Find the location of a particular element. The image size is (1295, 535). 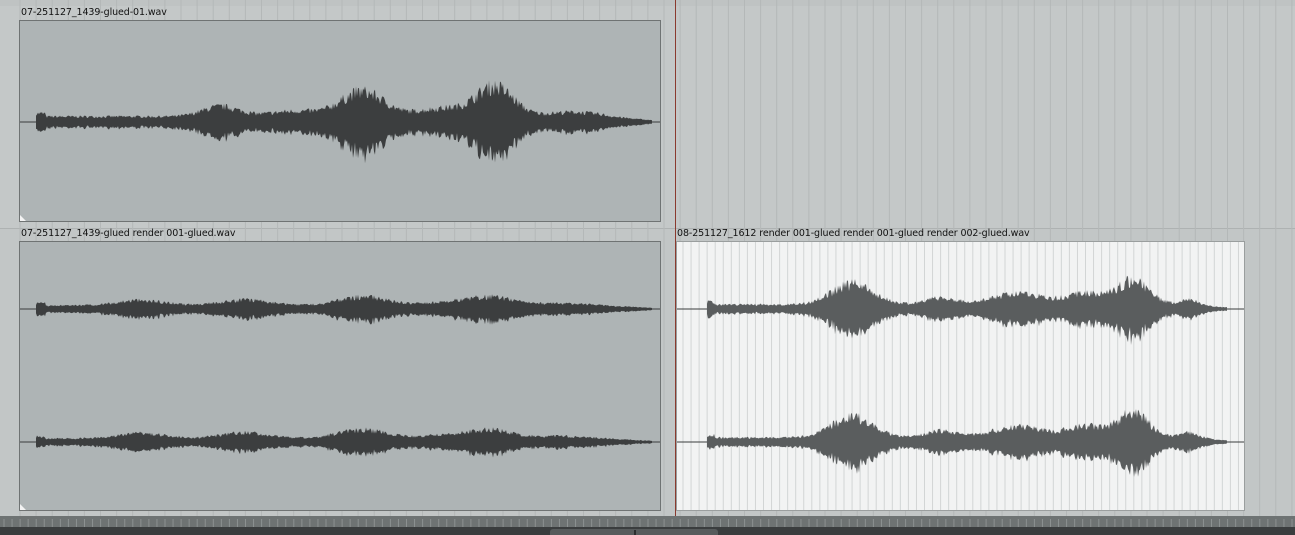

play-cursor is located at coordinates (675, 258).